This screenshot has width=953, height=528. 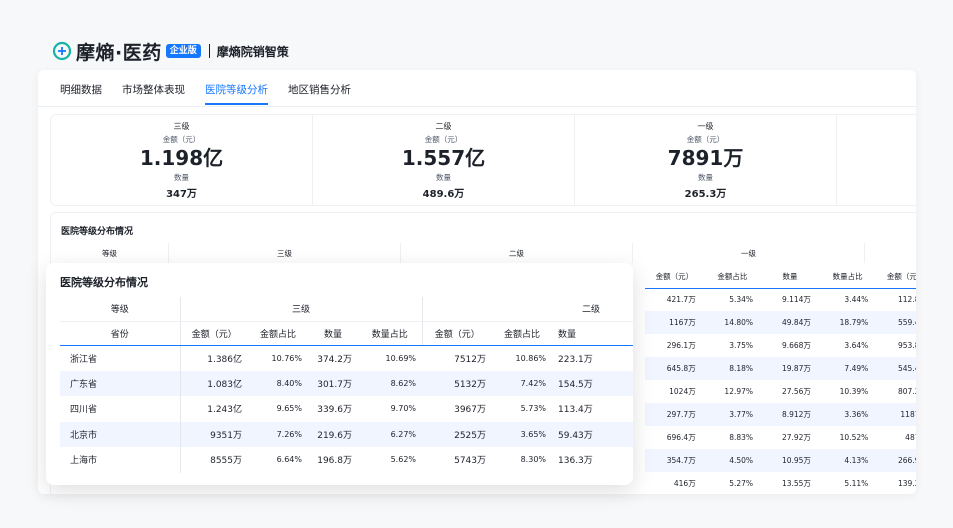 I want to click on summary-amount: 7891万, so click(x=705, y=158).